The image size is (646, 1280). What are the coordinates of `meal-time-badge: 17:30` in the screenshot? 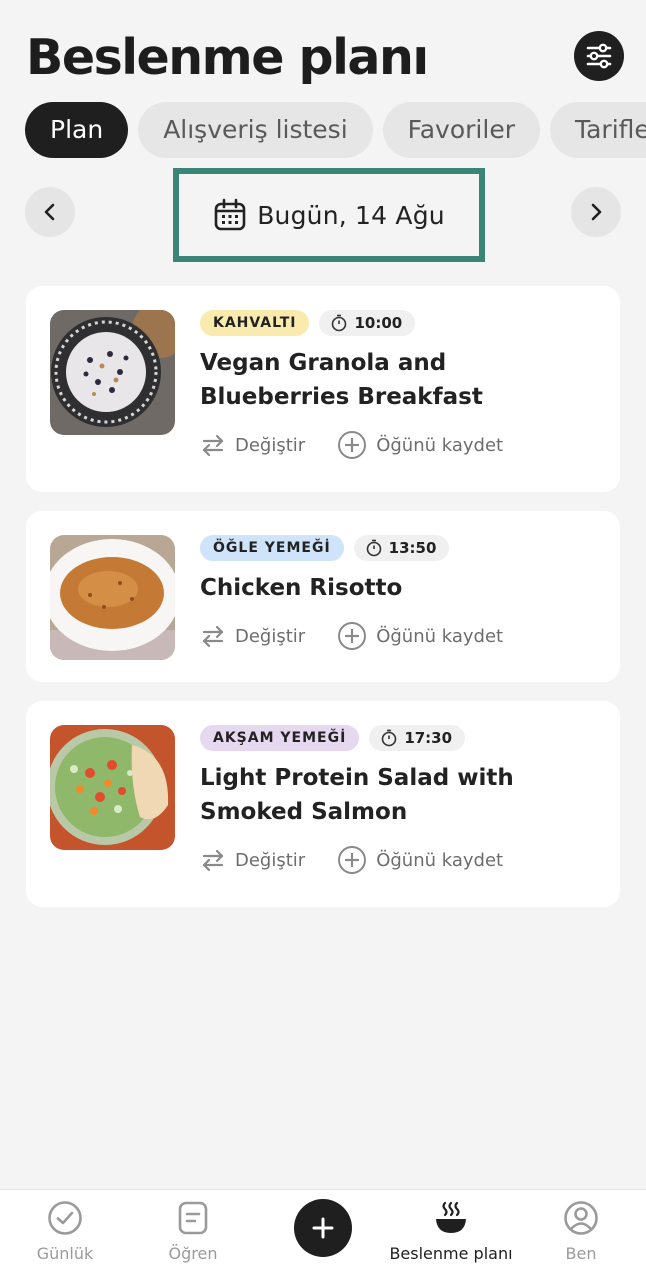 It's located at (417, 738).